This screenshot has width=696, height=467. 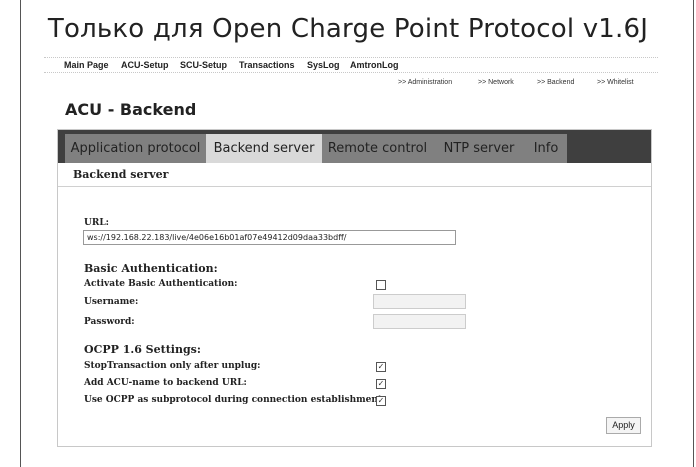 What do you see at coordinates (425, 82) in the screenshot?
I see `submenu-administration: >> Administration` at bounding box center [425, 82].